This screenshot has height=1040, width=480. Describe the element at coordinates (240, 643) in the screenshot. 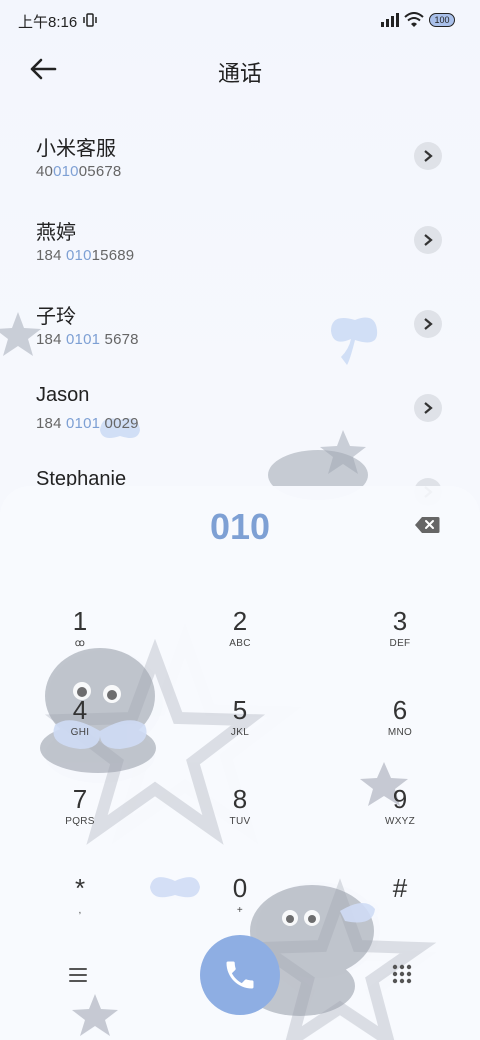

I see `key-2: 2 ABC` at that location.